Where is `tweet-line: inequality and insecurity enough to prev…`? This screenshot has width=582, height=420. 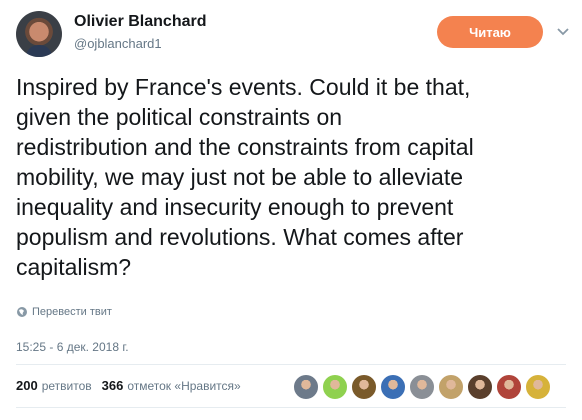 tweet-line: inequality and insecurity enough to prev… is located at coordinates (235, 207).